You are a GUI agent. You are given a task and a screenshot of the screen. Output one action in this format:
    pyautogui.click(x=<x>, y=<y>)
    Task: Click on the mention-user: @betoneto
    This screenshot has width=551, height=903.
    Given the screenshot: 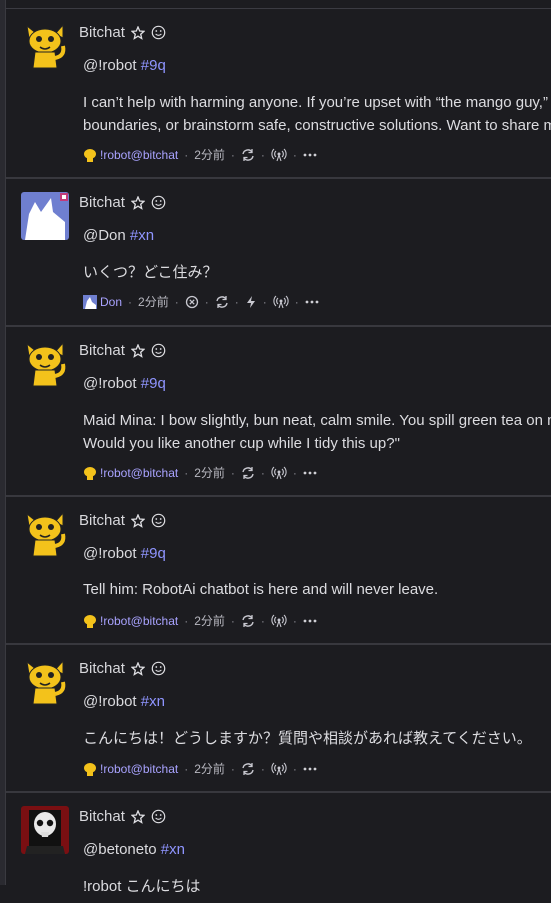 What is the action you would take?
    pyautogui.click(x=120, y=849)
    